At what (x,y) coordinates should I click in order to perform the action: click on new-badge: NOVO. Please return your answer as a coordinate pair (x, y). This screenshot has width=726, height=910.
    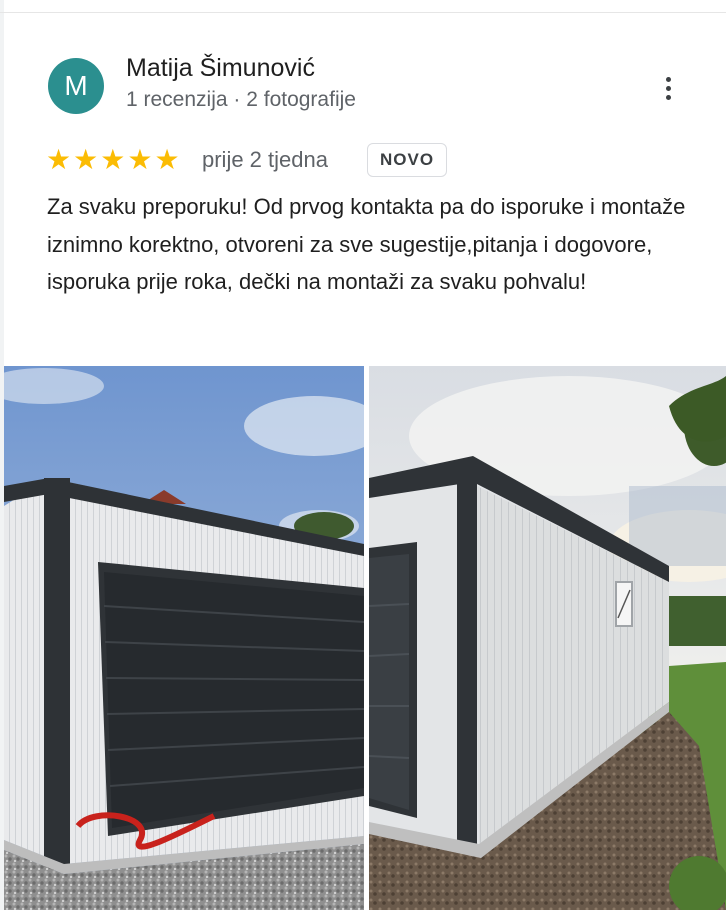
    Looking at the image, I should click on (407, 160).